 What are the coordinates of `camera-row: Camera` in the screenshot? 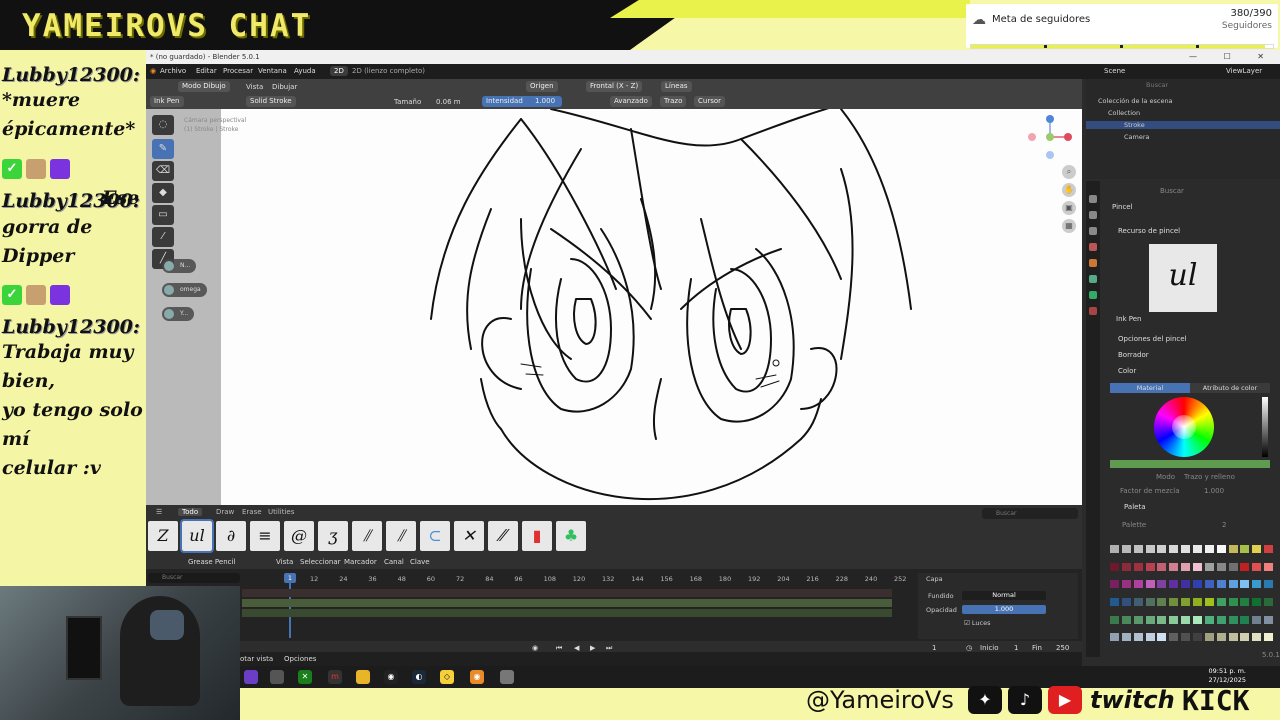 It's located at (1137, 137).